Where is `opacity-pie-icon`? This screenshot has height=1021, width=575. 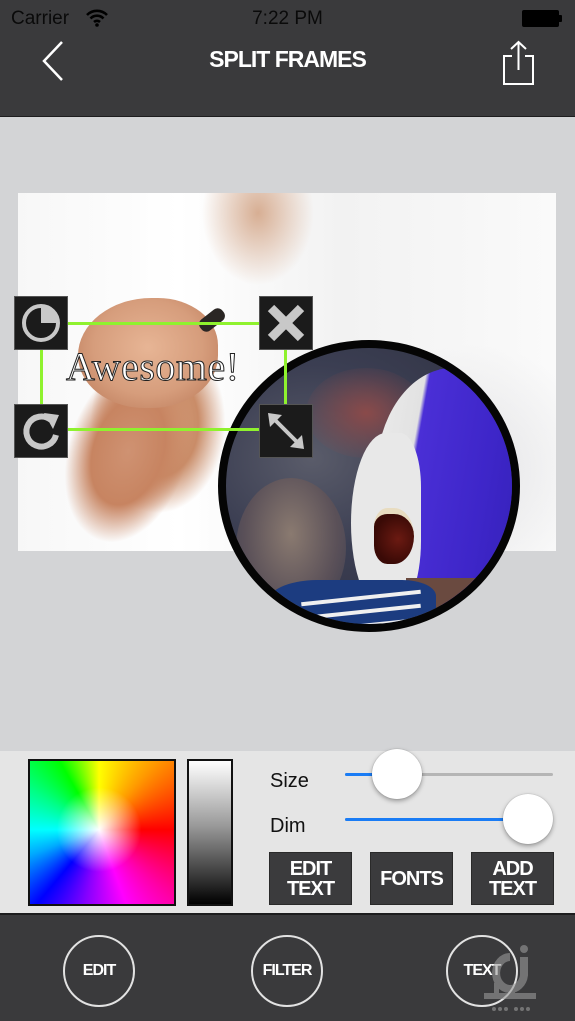
opacity-pie-icon is located at coordinates (41, 323).